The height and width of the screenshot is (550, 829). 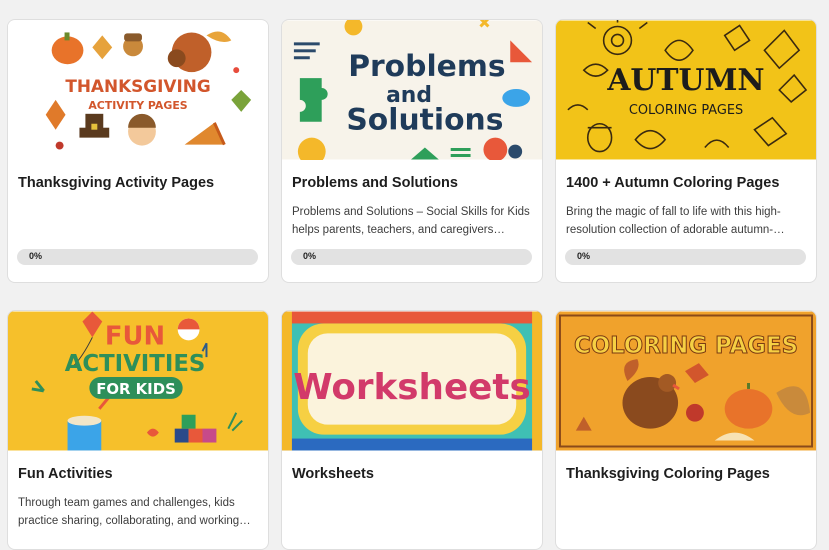 What do you see at coordinates (138, 474) in the screenshot?
I see `card-title: Fun Activities` at bounding box center [138, 474].